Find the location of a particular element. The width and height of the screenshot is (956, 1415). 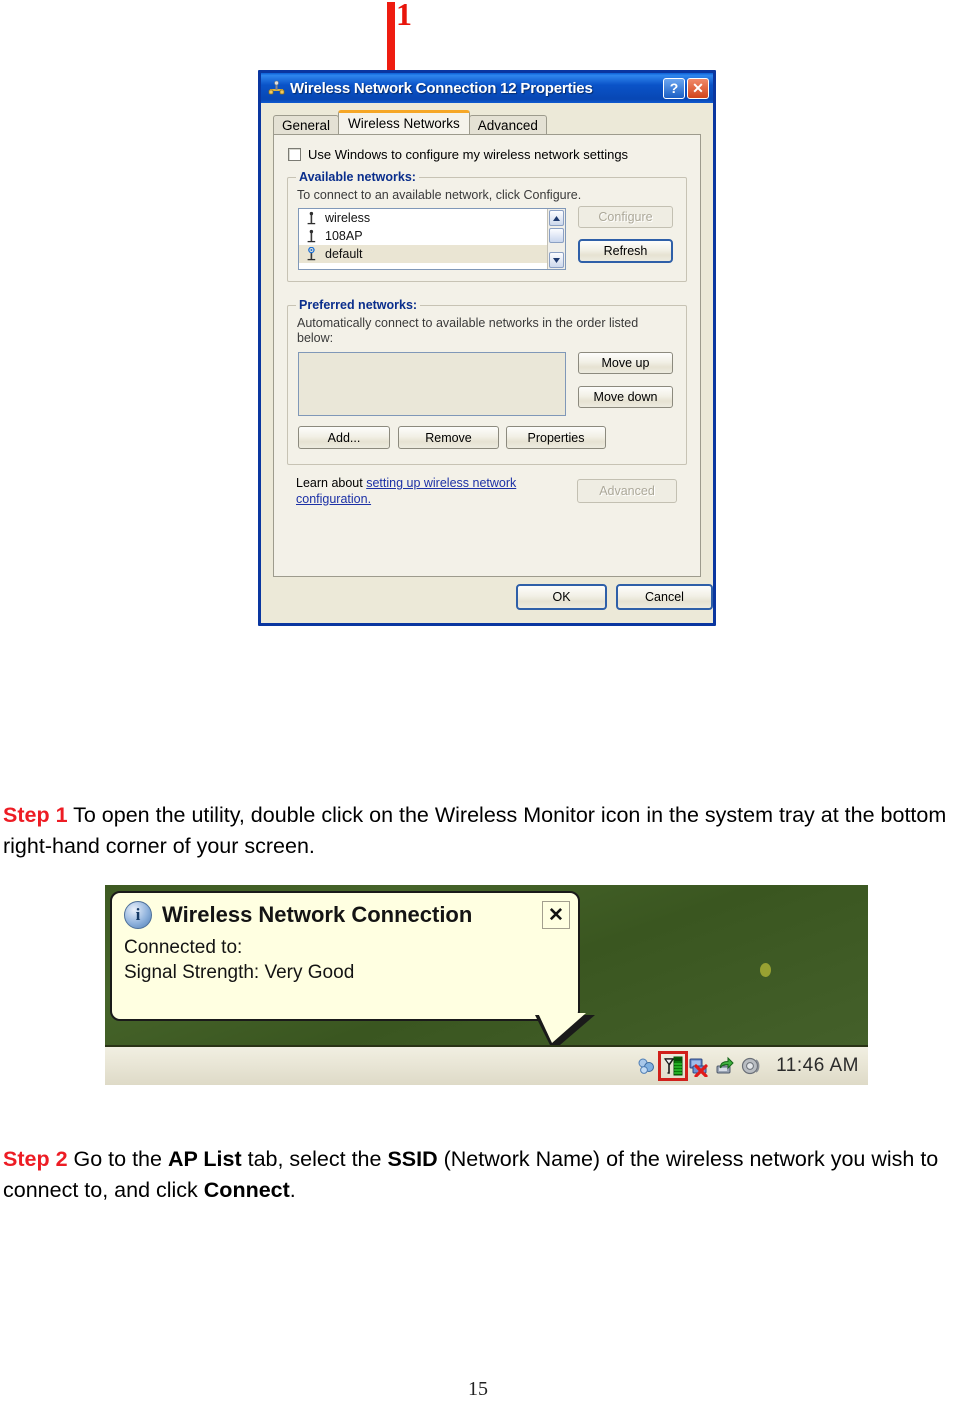

tab-strip: General Wireless Networks Advanced is located at coordinates (410, 122).